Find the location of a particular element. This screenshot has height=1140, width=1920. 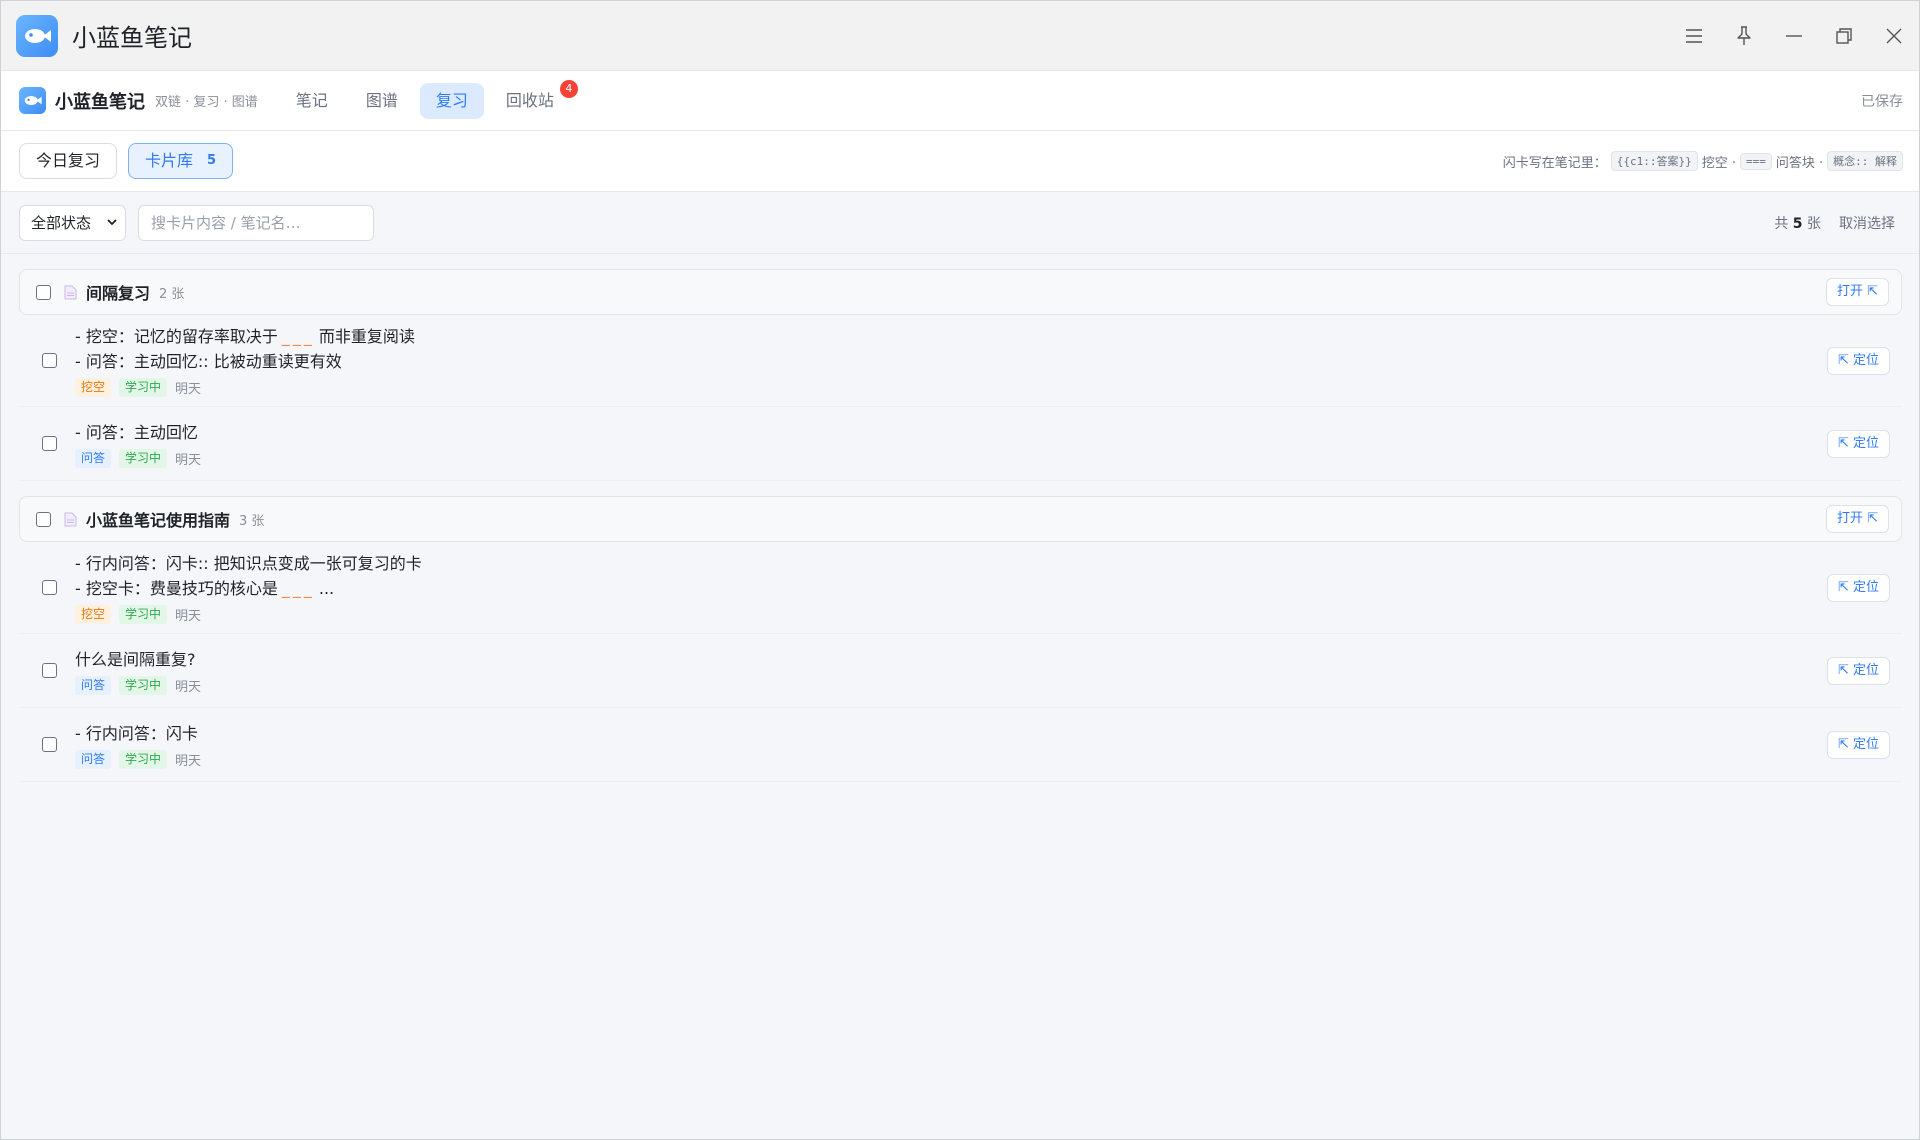

save-status: 已保存 is located at coordinates (1882, 101).